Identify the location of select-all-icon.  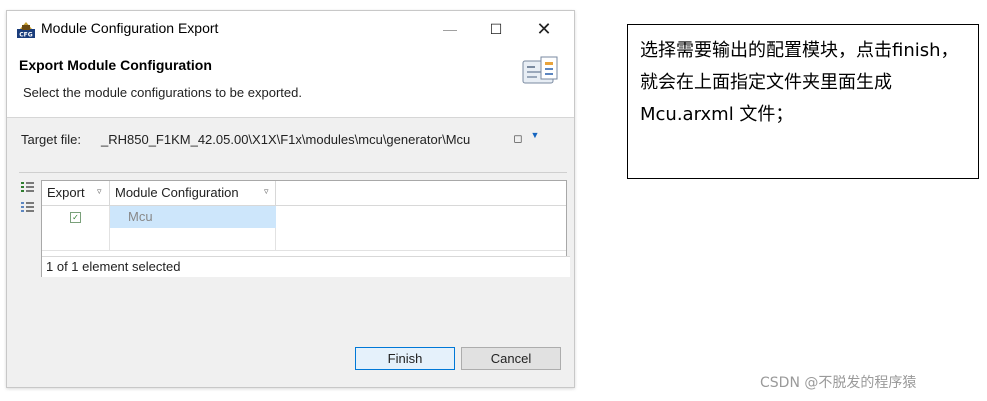
(28, 187).